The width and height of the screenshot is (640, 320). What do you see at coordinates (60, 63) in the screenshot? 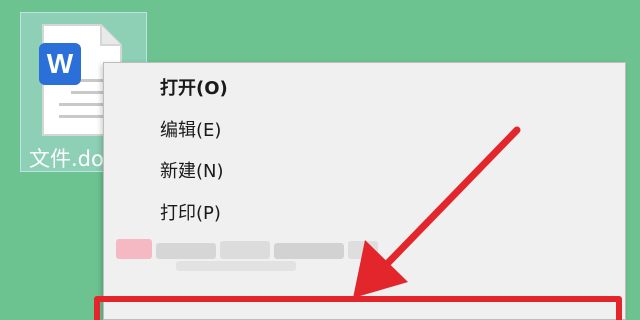
I see `word-app-badge: W` at bounding box center [60, 63].